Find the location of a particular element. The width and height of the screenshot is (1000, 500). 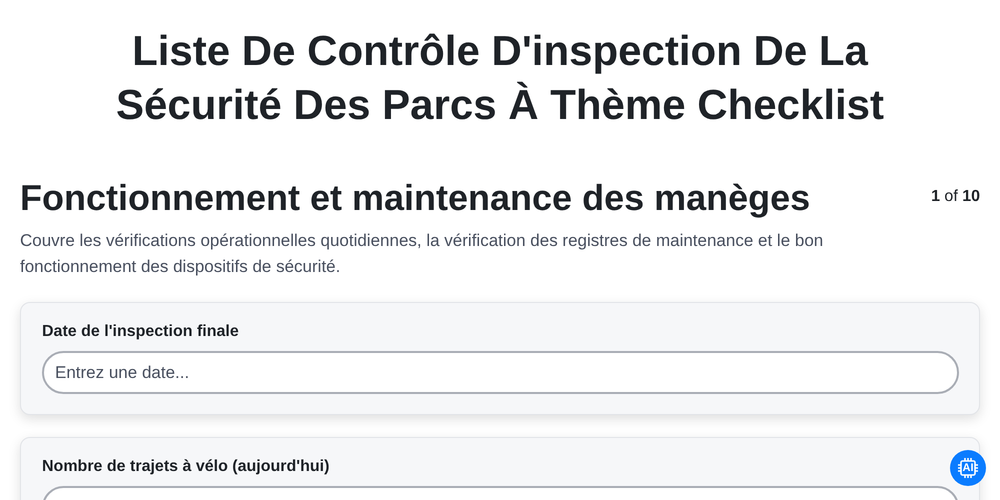

section-description: Couvre les vérifications opérationnelles quotidiennes, la vérification des registres de maintenance et le bon fonctionnement des dispositifs de sécurité. is located at coordinates (422, 254).